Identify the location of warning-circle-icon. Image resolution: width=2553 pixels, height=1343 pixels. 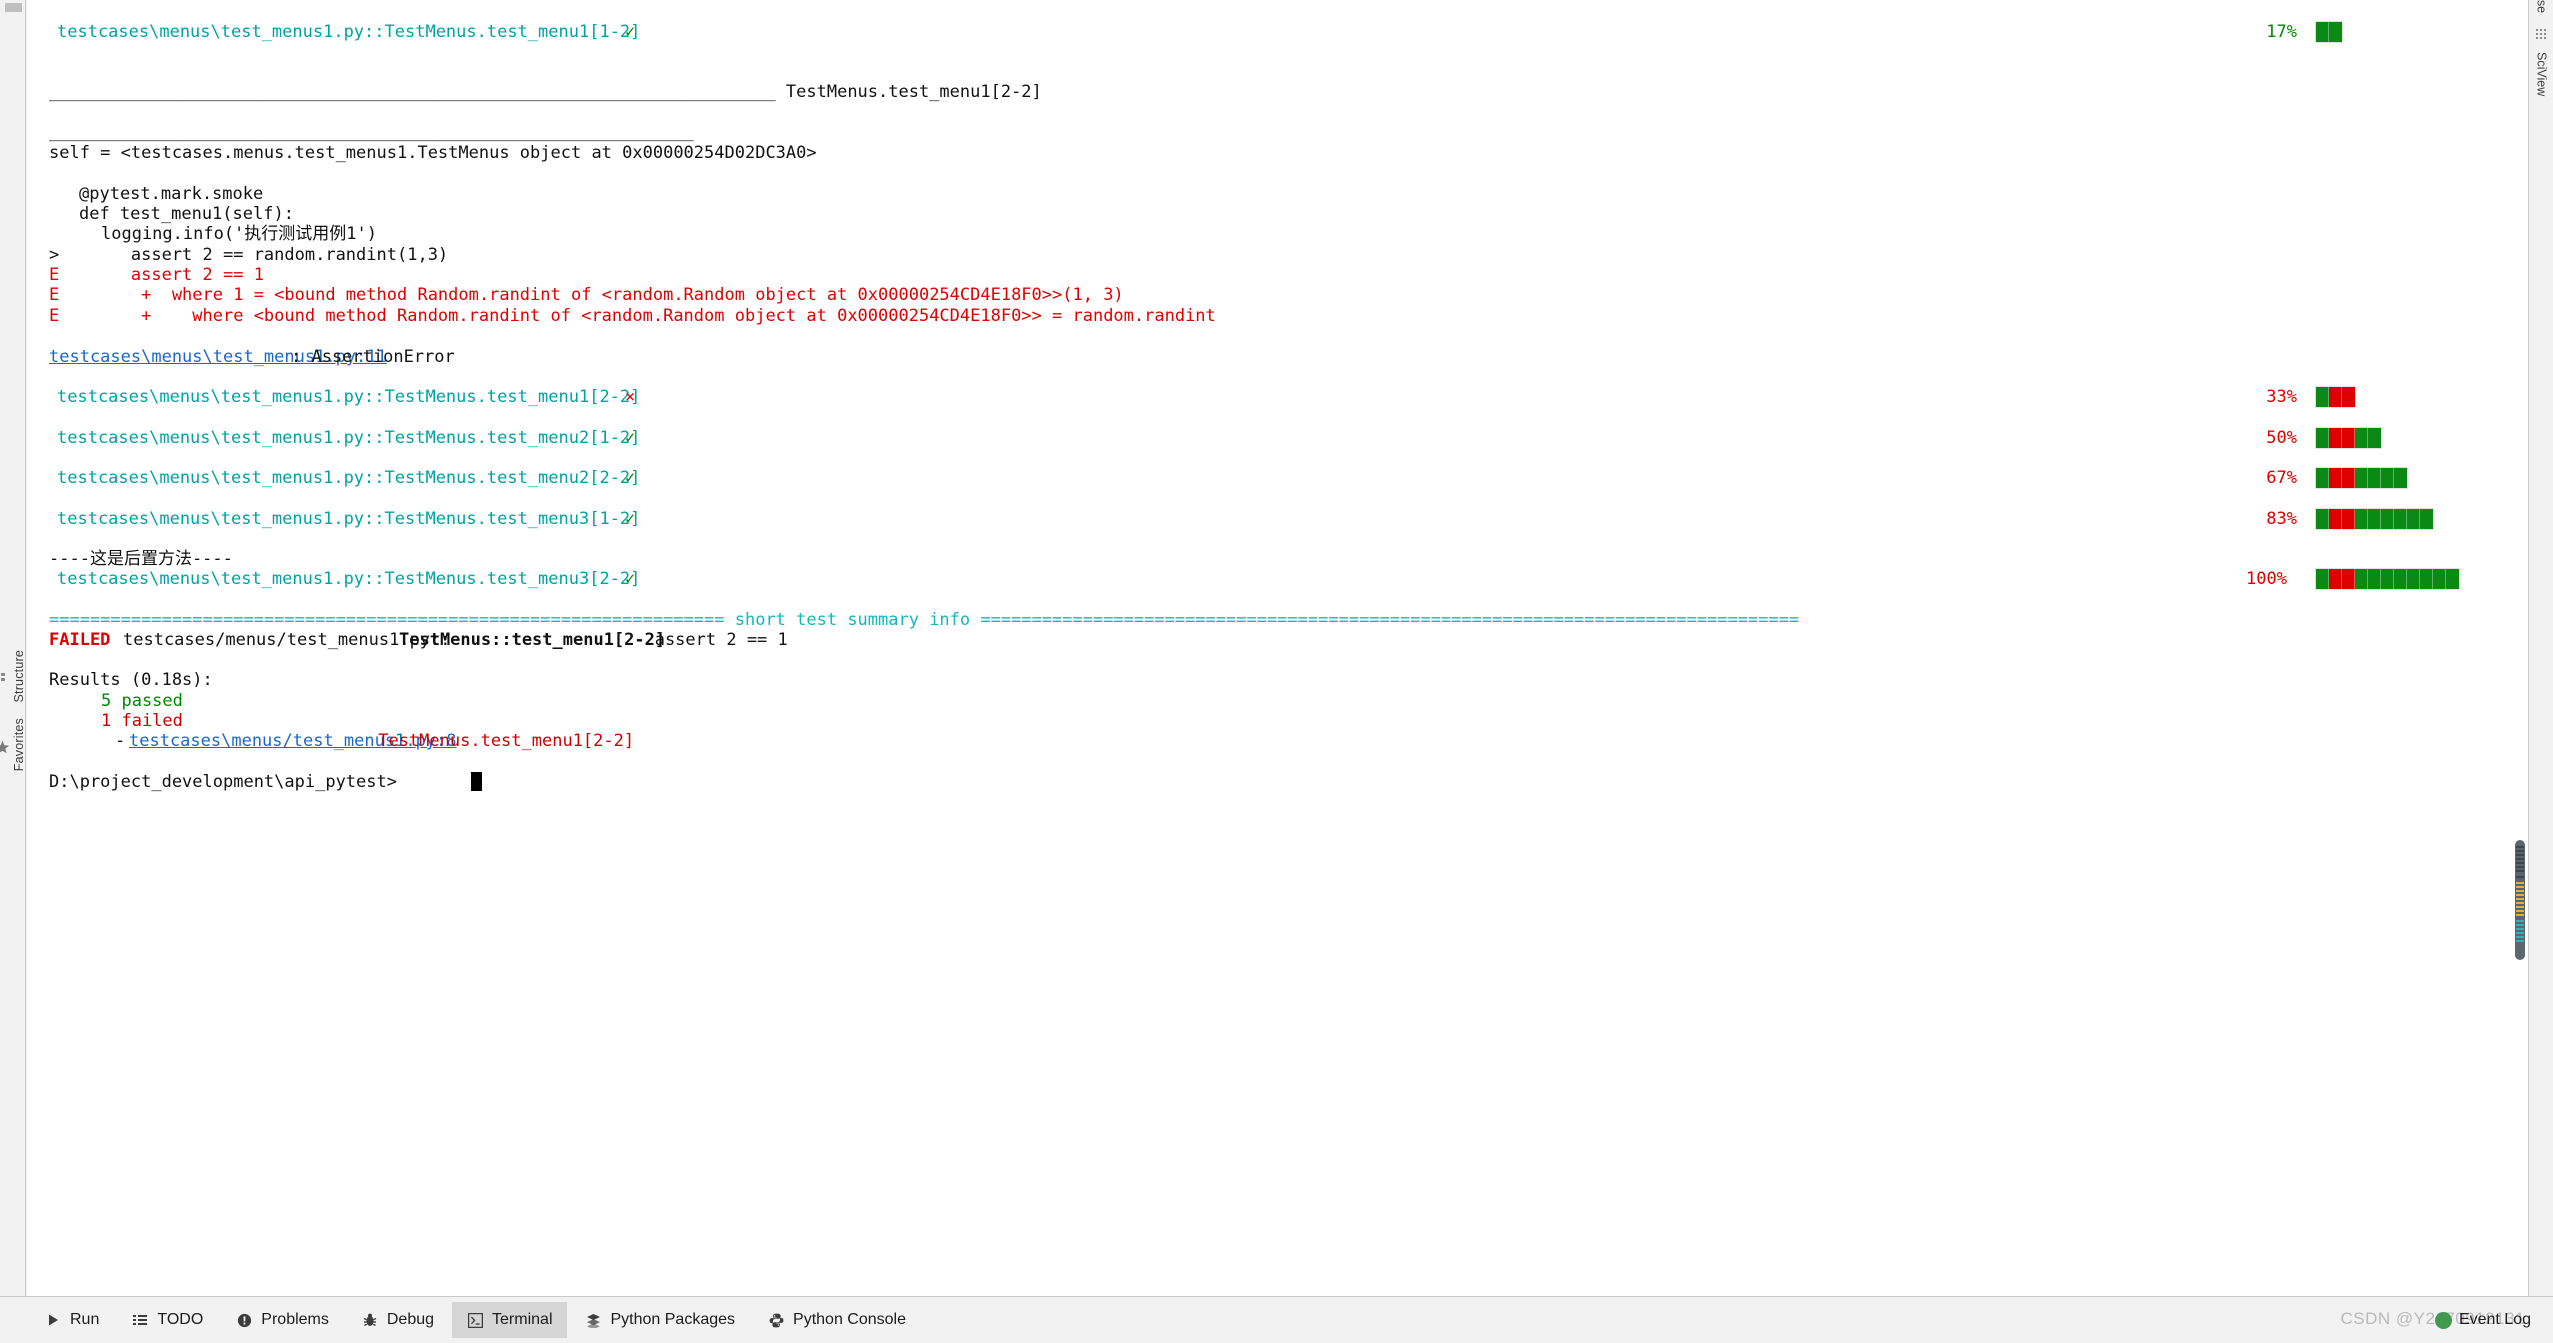
(244, 1320).